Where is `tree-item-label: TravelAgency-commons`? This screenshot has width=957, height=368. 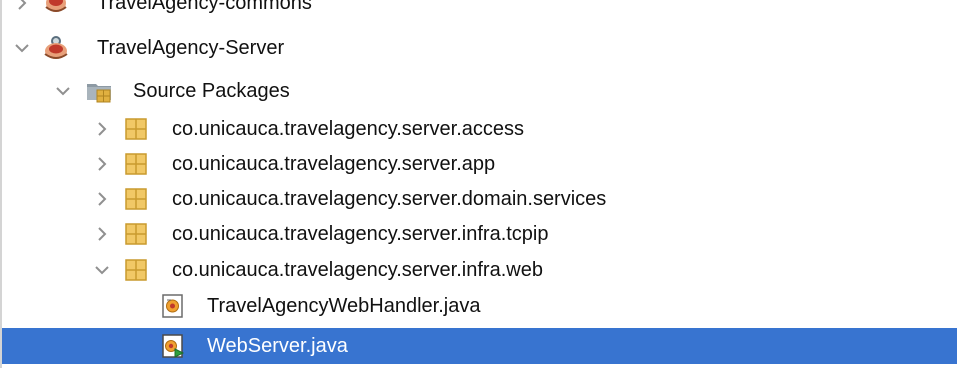
tree-item-label: TravelAgency-commons is located at coordinates (204, 7).